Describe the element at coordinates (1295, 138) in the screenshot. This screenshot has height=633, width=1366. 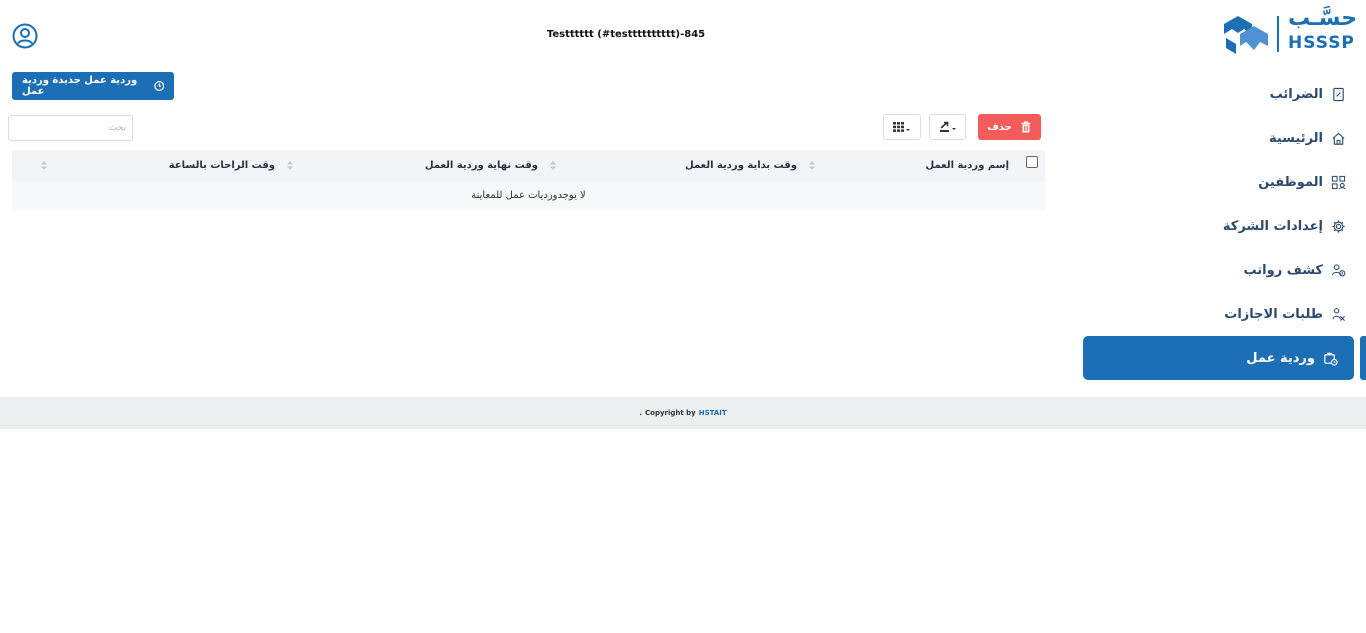
I see `sidebar-item-label: الرئيسية` at that location.